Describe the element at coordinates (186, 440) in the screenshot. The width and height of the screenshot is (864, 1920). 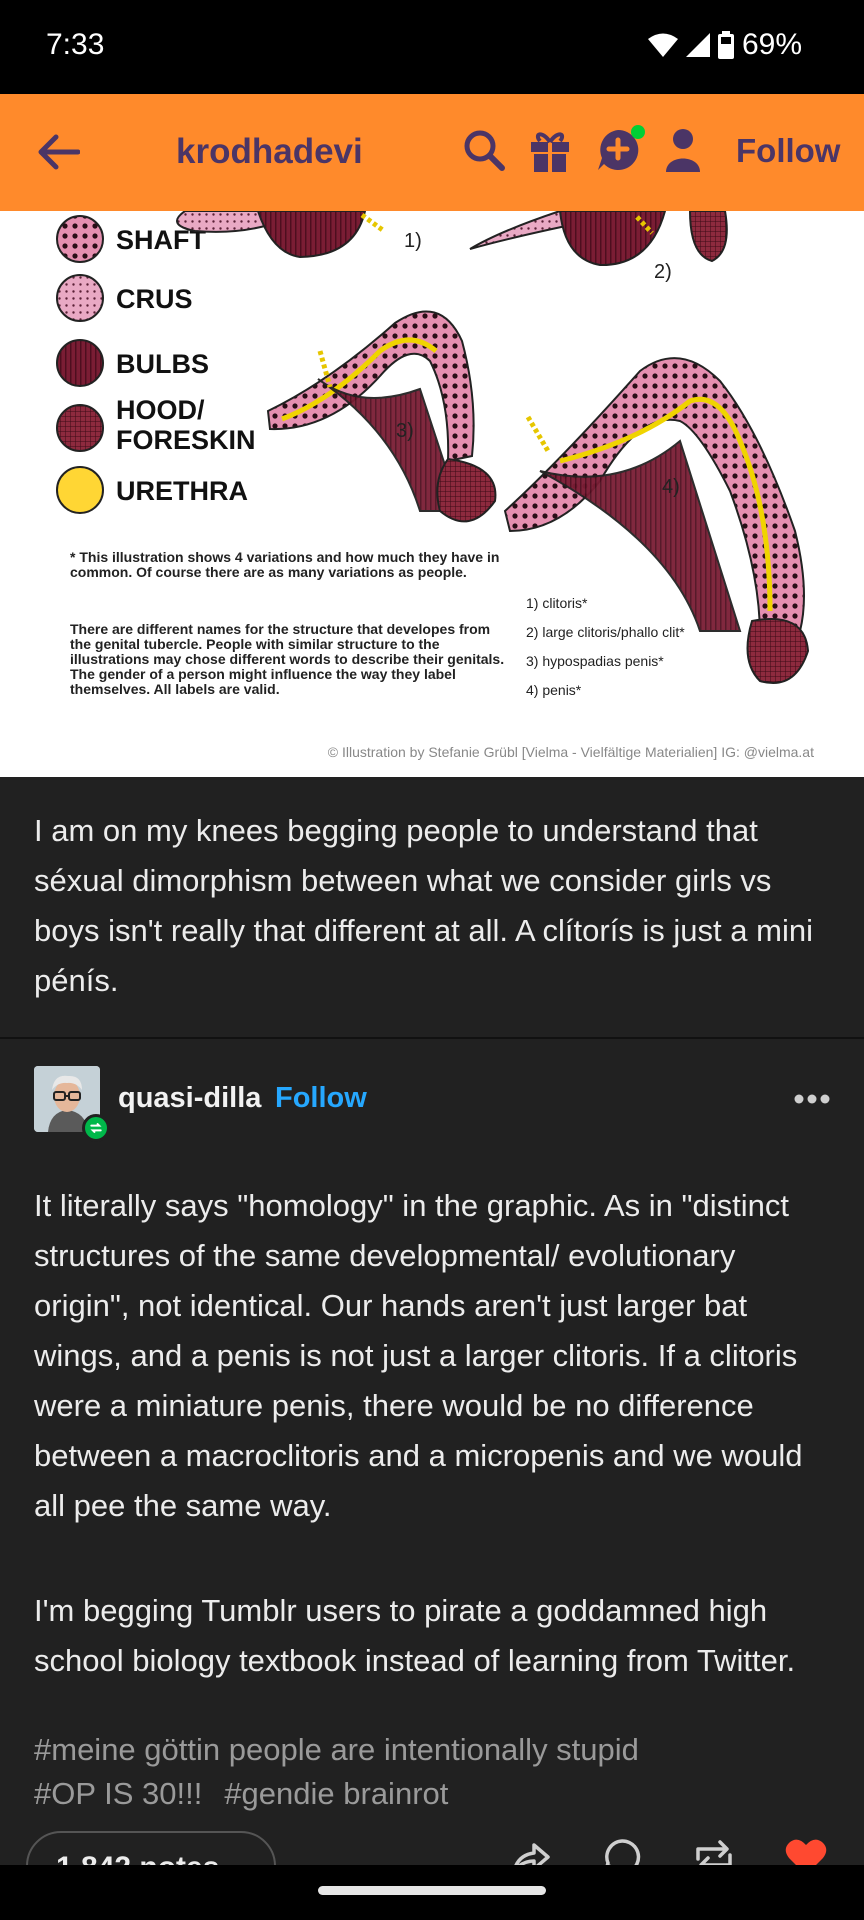
I see `legend-label-foreskin: FORESKIN` at that location.